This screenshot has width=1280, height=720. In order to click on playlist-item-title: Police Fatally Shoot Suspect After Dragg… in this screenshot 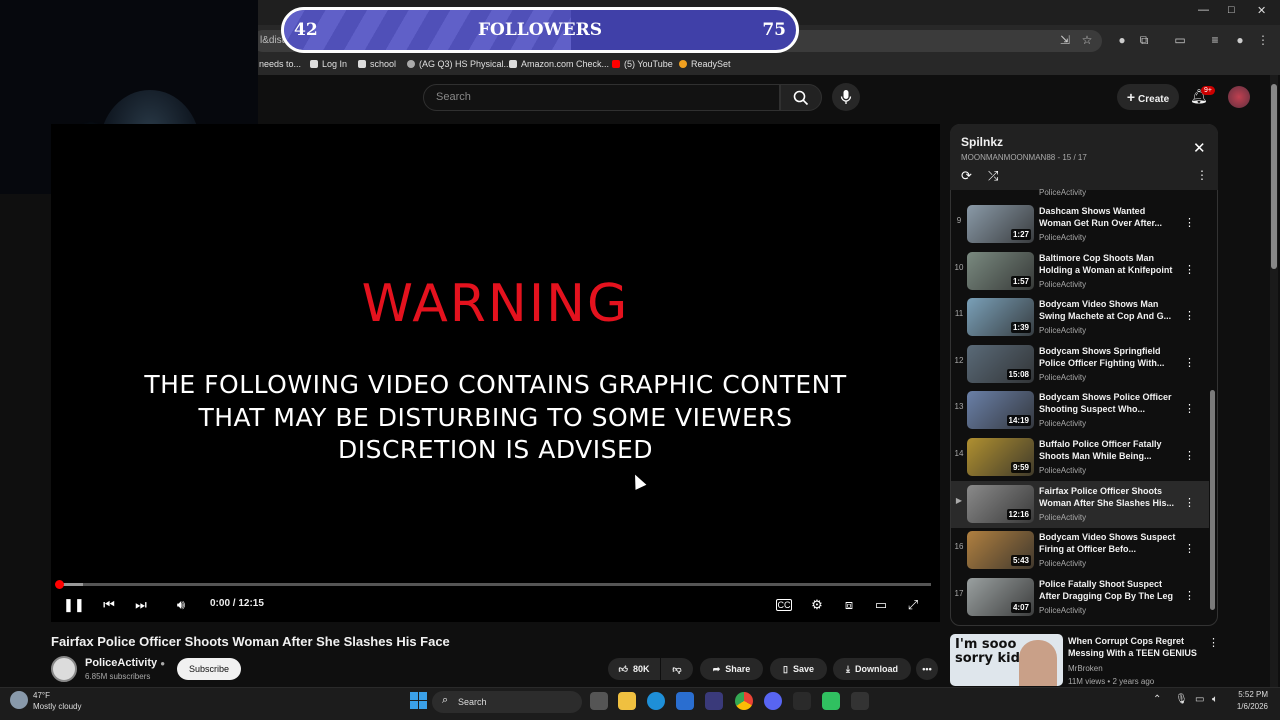, I will do `click(1109, 590)`.